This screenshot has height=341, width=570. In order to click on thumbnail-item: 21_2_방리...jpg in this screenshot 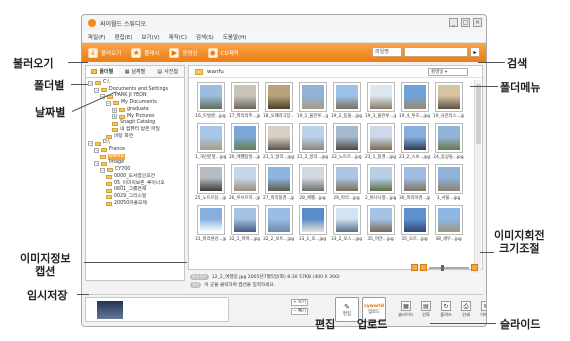, I will do `click(312, 142)`.